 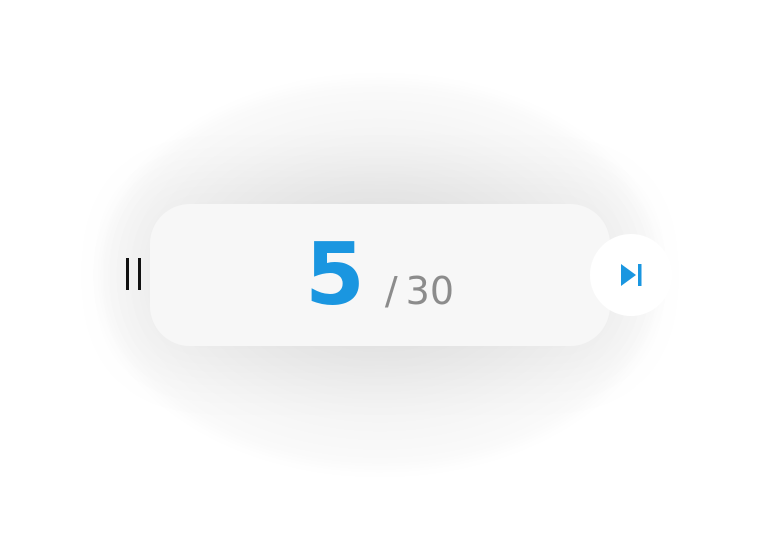 I want to click on current-count: 5, so click(x=335, y=275).